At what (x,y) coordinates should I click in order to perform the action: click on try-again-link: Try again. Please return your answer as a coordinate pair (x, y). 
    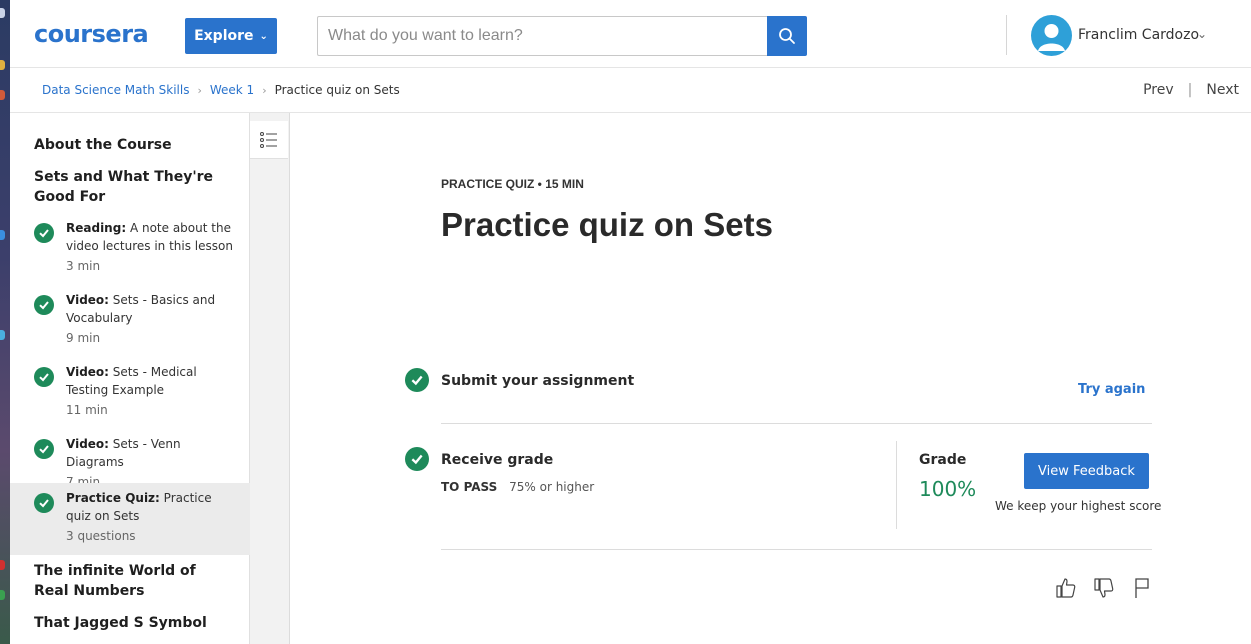
    Looking at the image, I should click on (1111, 389).